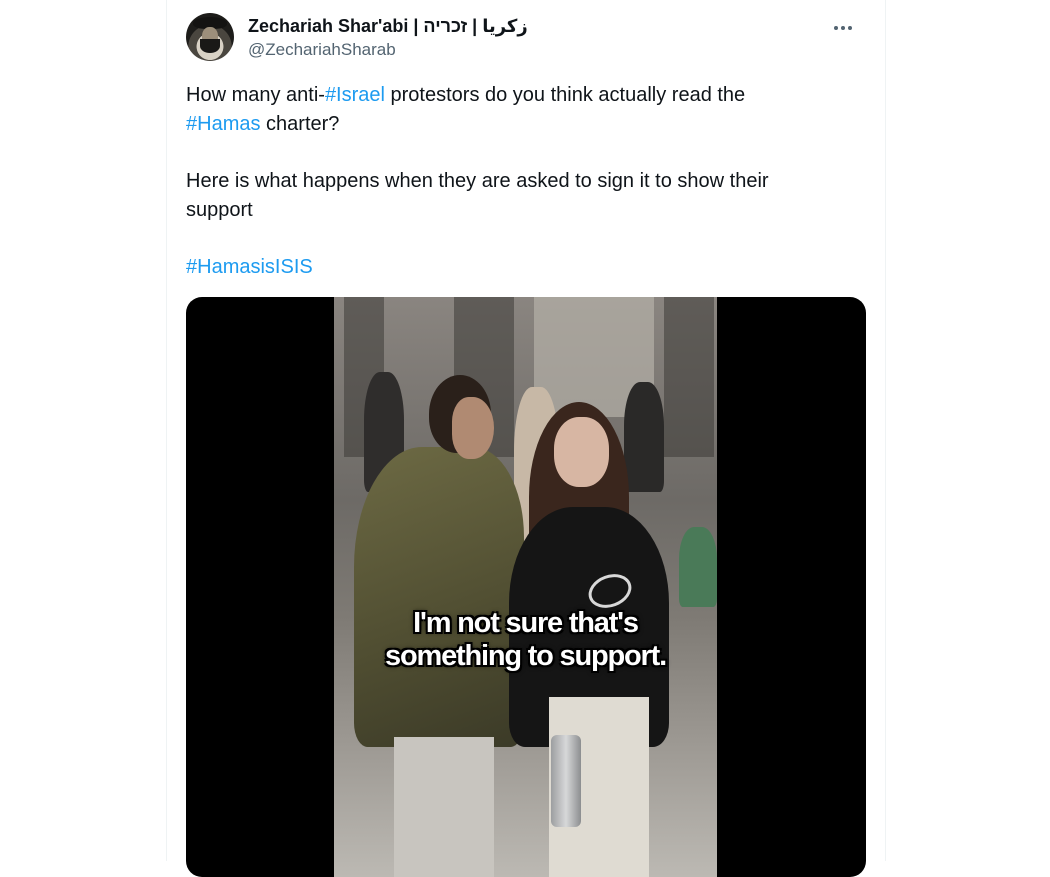  Describe the element at coordinates (439, 597) in the screenshot. I see `man-jacket` at that location.